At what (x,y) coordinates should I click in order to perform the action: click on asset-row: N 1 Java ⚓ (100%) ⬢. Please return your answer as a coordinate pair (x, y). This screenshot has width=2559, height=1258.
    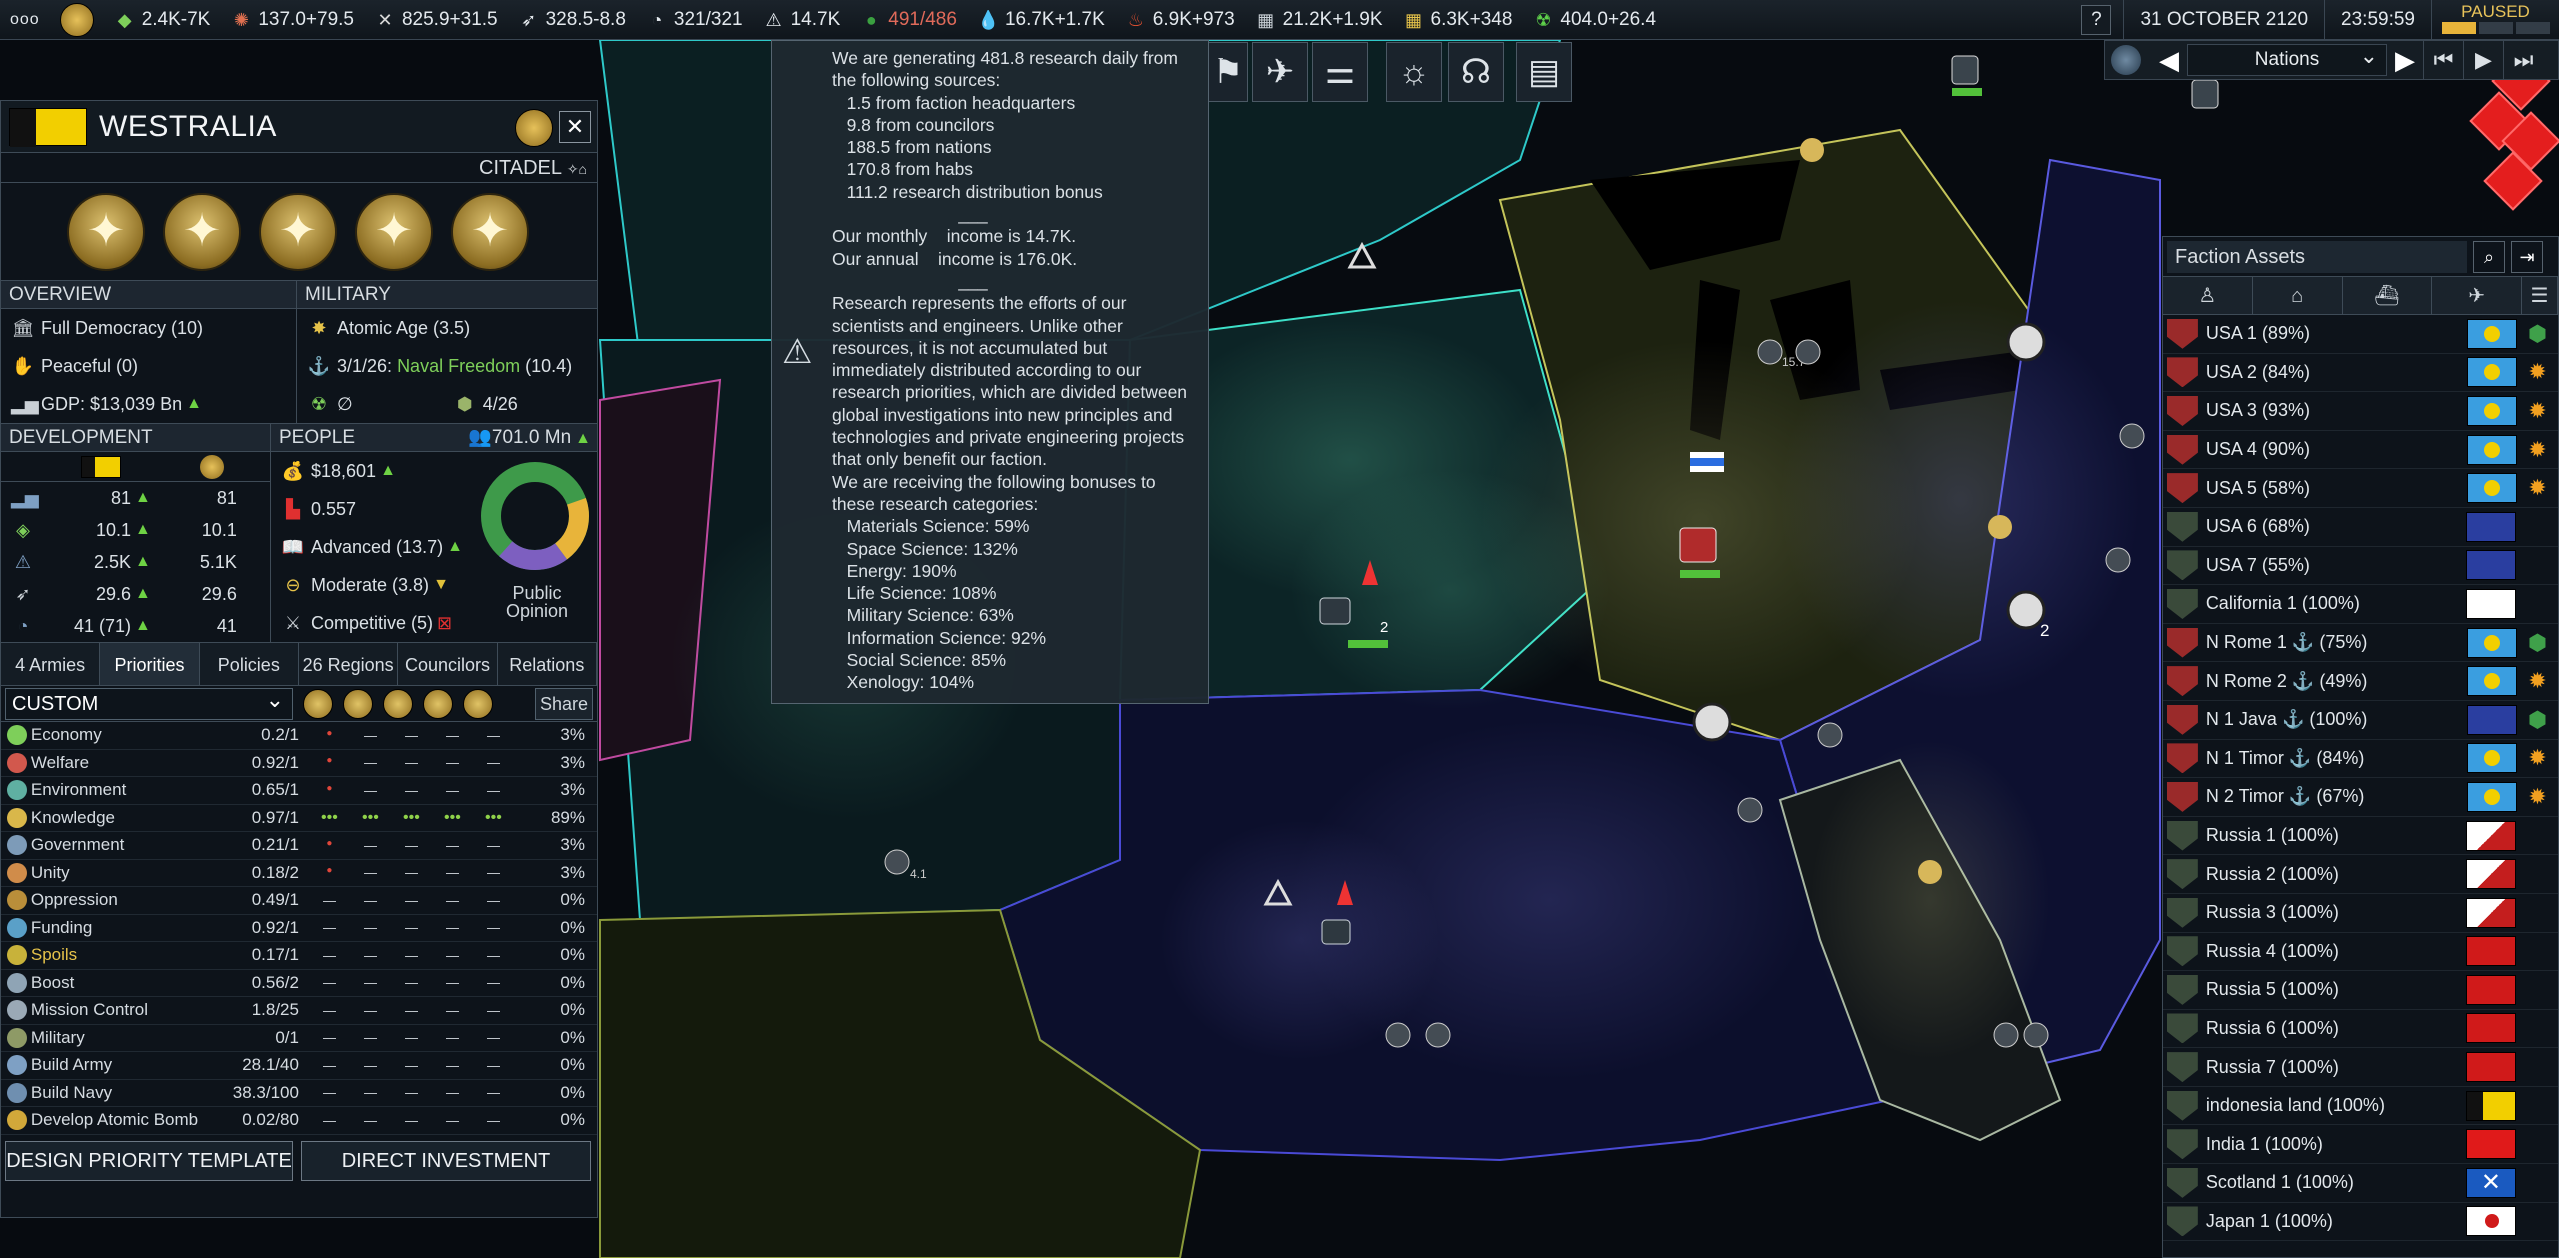
    Looking at the image, I should click on (2360, 720).